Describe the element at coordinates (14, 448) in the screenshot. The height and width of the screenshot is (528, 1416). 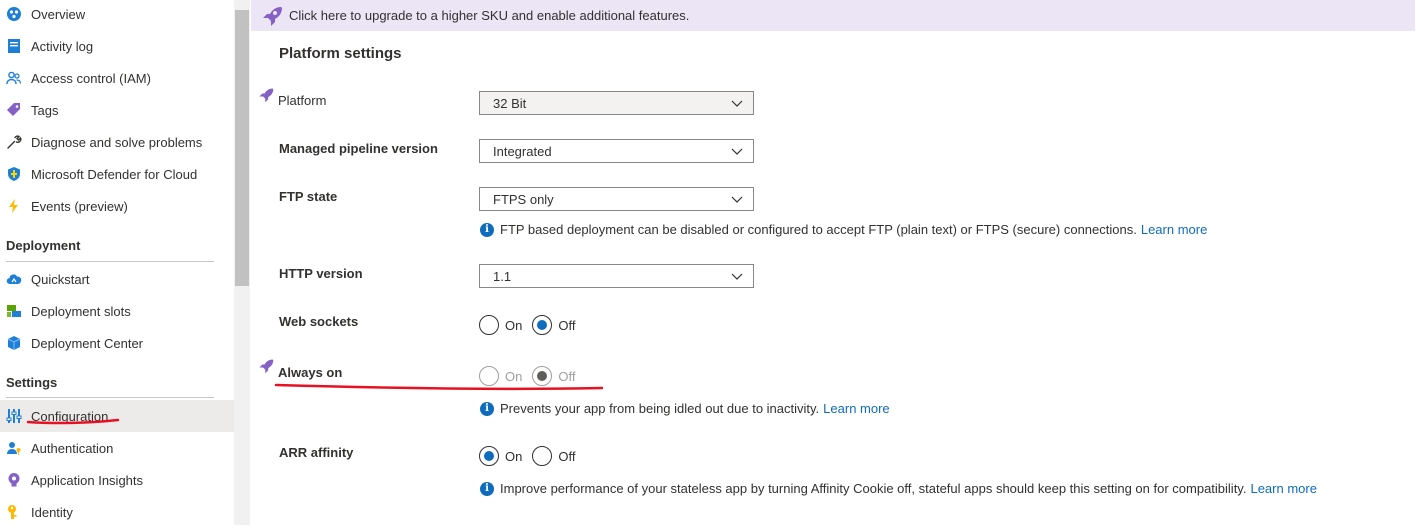
I see `person-key-icon` at that location.